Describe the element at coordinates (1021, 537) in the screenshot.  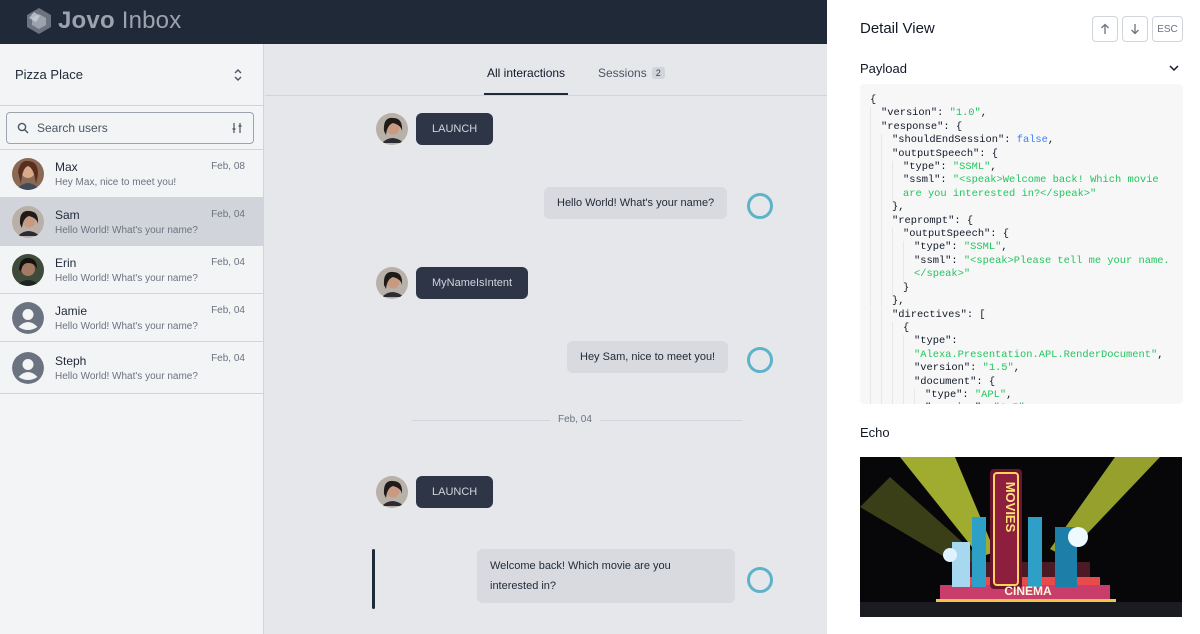
I see `echo-display-image: MOVIES CINEMA` at that location.